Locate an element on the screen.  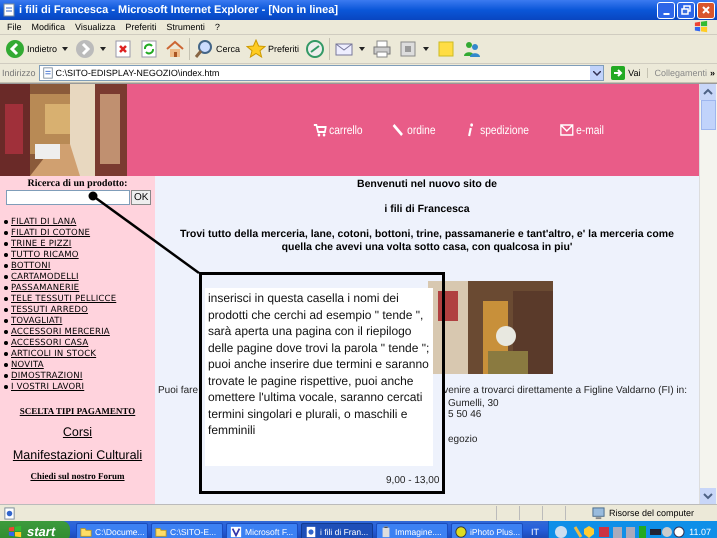
cart-icon is located at coordinates (320, 130).